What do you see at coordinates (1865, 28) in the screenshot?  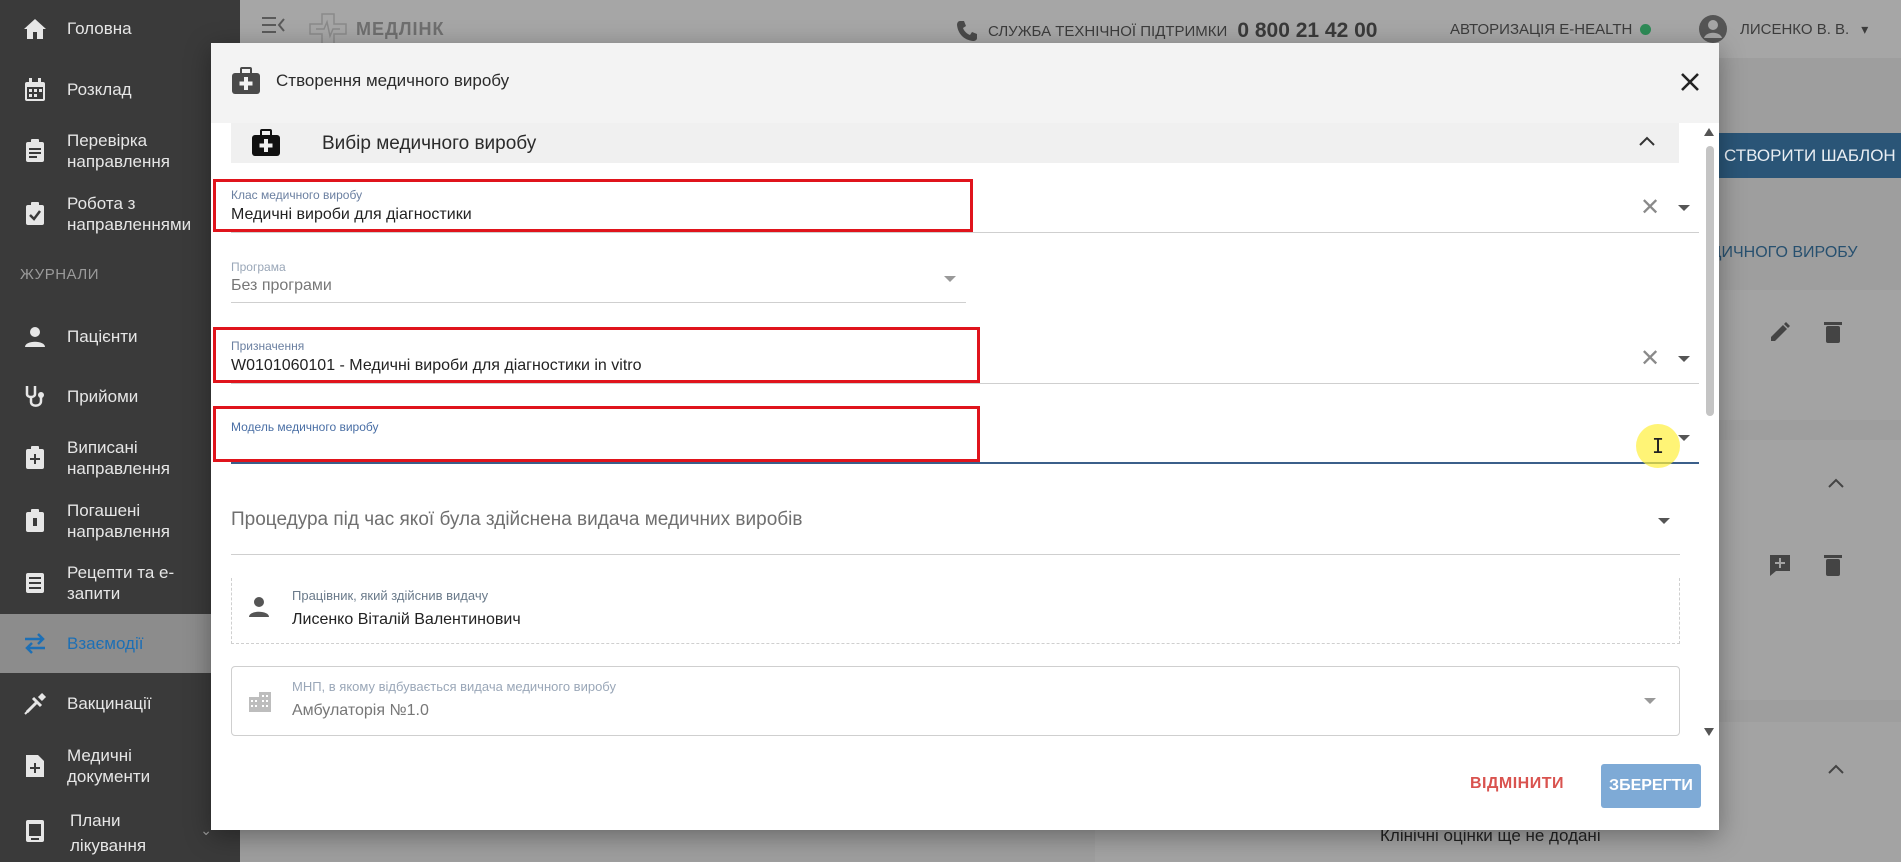 I see `chevron-down-icon: ▾` at bounding box center [1865, 28].